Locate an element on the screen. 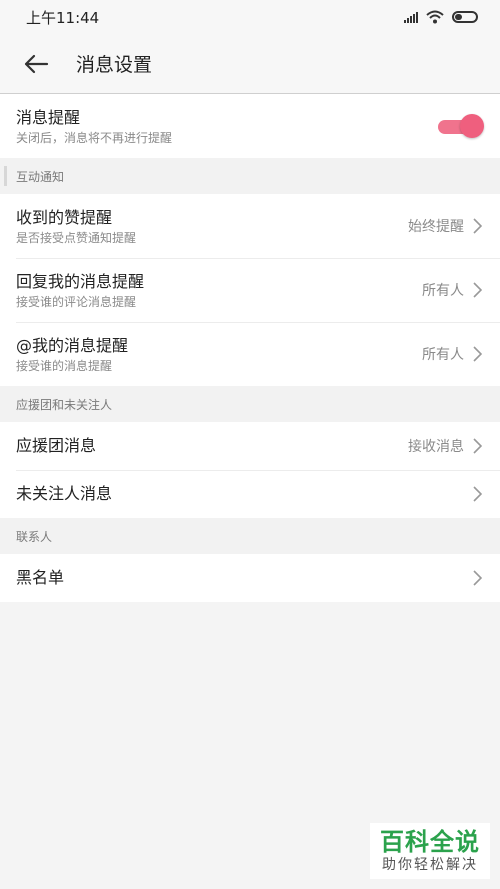 This screenshot has width=500, height=889. app-header: 消息设置 is located at coordinates (250, 64).